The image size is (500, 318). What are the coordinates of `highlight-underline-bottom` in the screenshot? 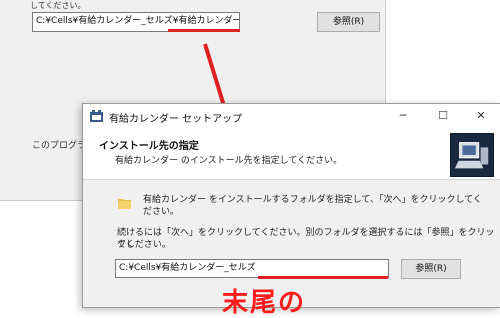 It's located at (323, 277).